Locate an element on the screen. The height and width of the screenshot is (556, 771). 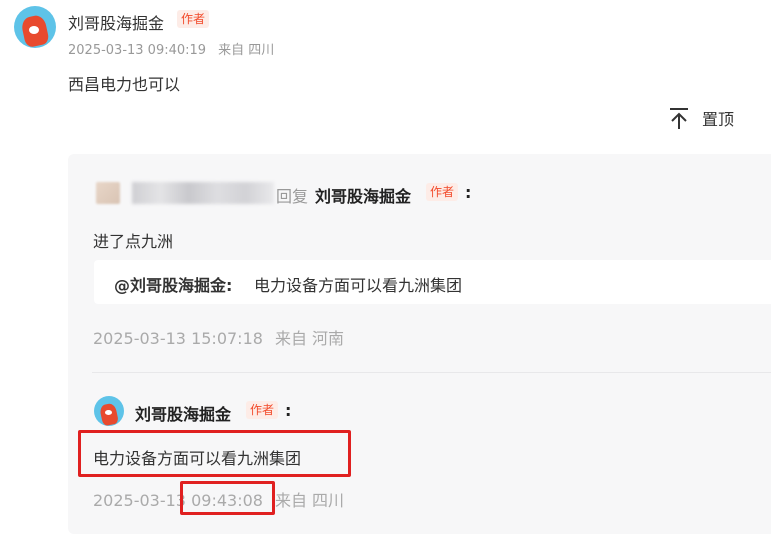
reply-author-name: 刘哥股海掘金 is located at coordinates (183, 413).